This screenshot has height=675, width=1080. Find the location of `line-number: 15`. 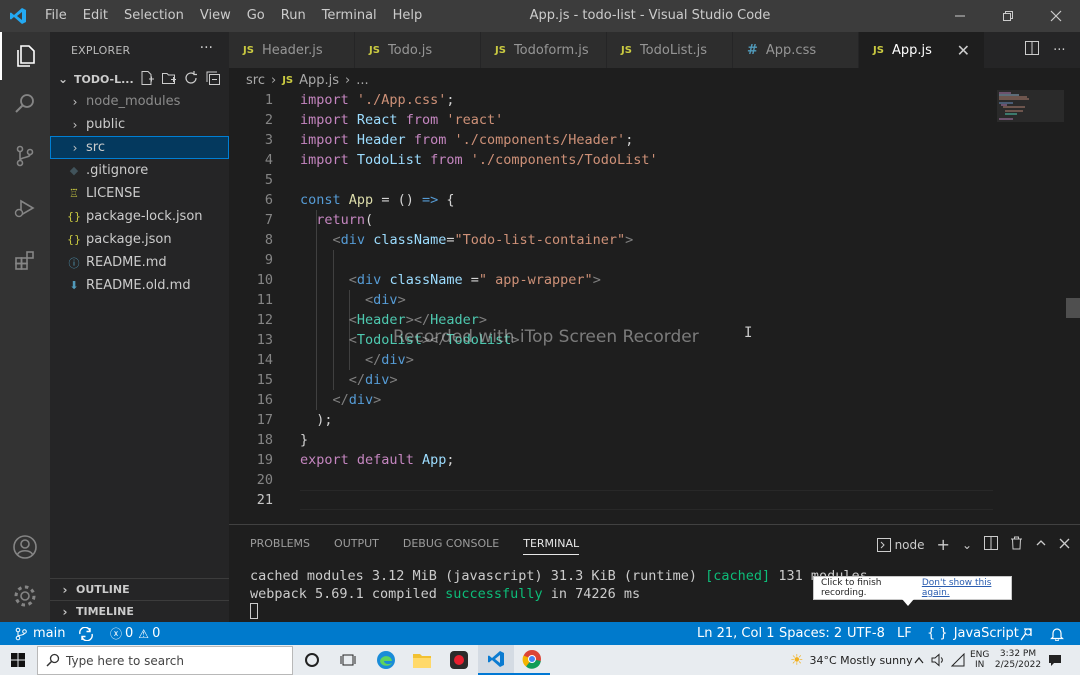

line-number: 15 is located at coordinates (264, 380).